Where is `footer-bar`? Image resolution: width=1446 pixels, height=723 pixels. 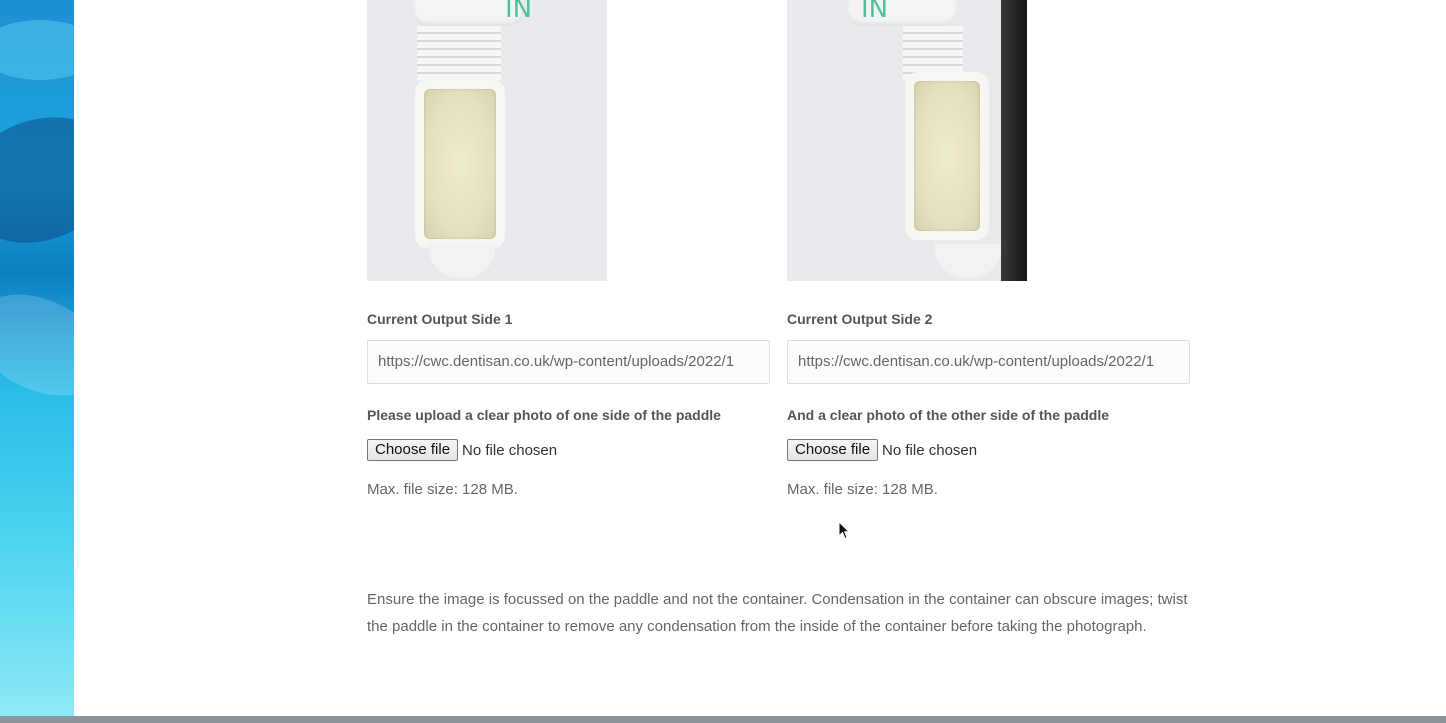 footer-bar is located at coordinates (723, 719).